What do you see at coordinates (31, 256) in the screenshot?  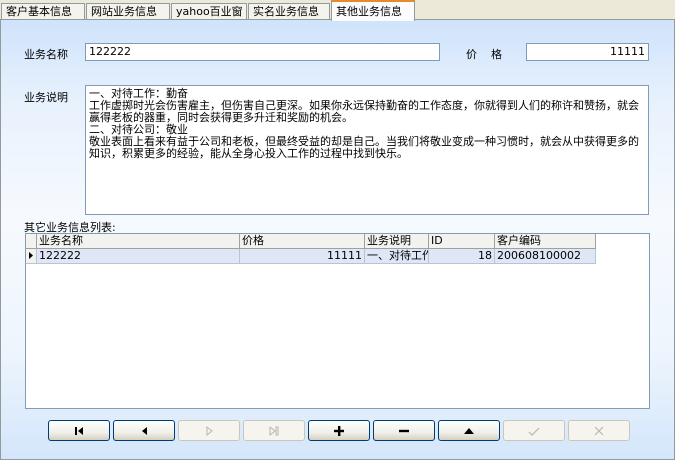 I see `row-indicator-icon` at bounding box center [31, 256].